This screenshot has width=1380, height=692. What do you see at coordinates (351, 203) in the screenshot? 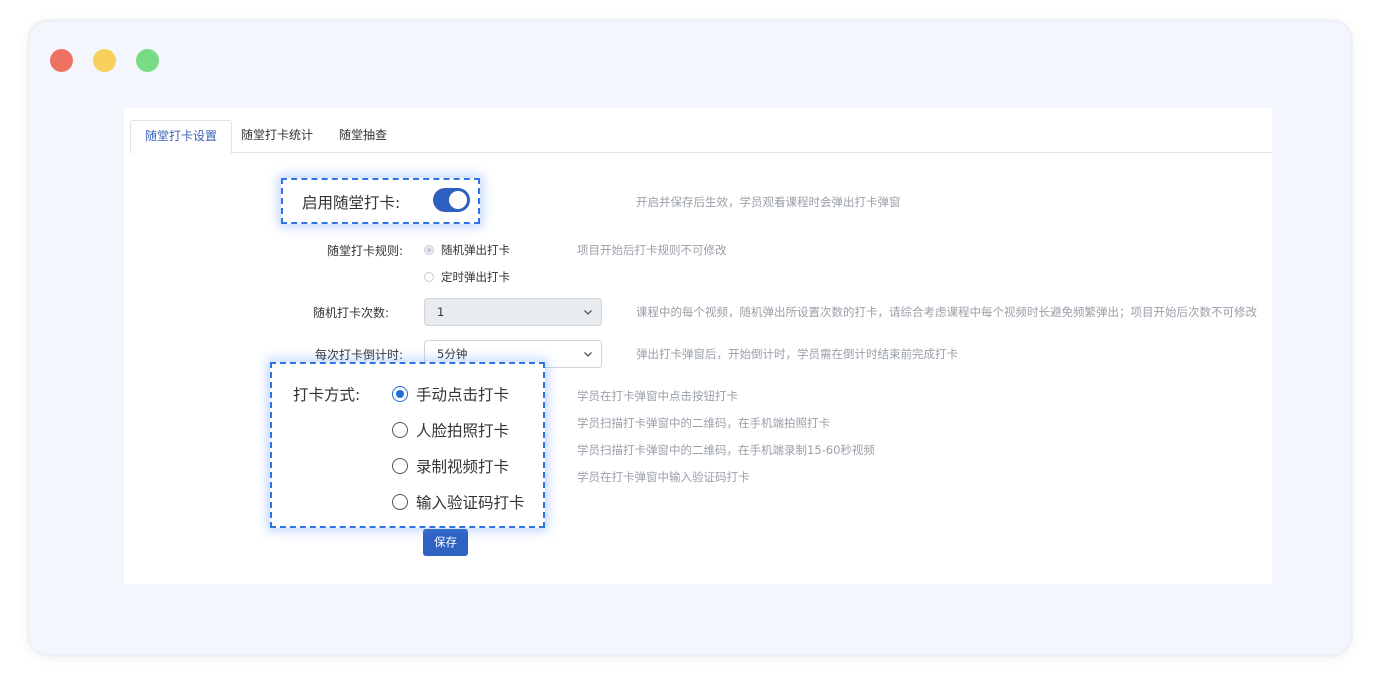
I see `enable-label: 启用随堂打卡:` at bounding box center [351, 203].